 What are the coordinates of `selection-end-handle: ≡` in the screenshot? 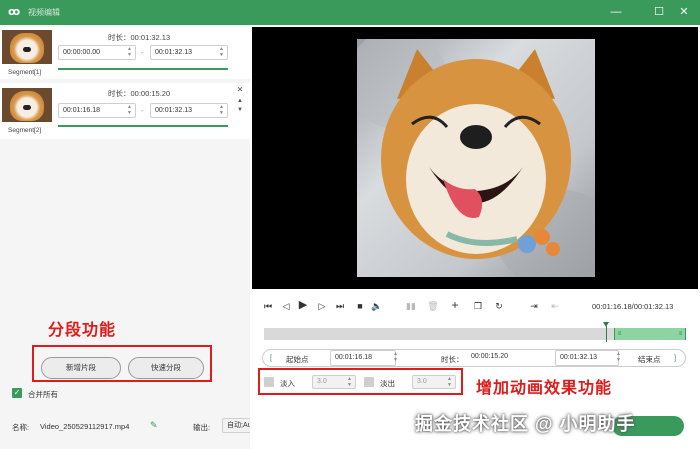 It's located at (680, 334).